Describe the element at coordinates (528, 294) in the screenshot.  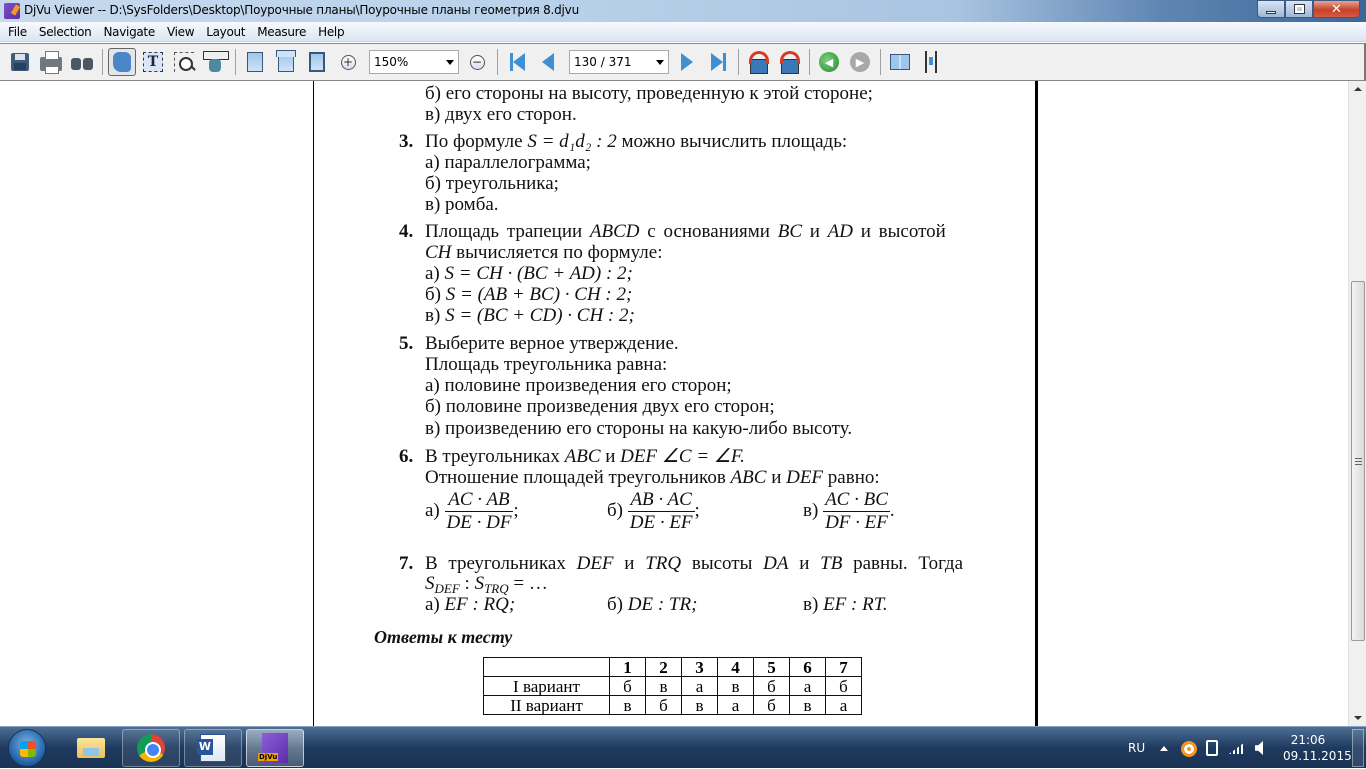
I see `q4-option-b: б) S = (AB + BC) · CH : 2;` at that location.